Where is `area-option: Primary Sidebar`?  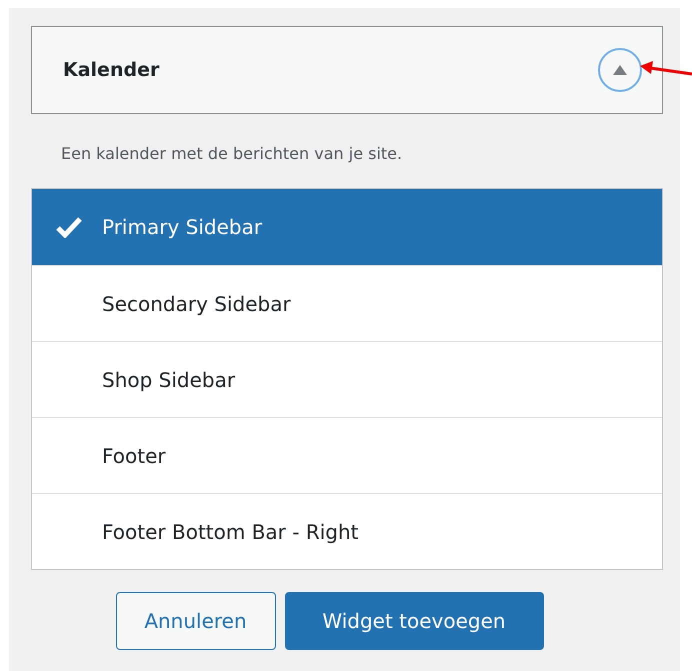 area-option: Primary Sidebar is located at coordinates (347, 227).